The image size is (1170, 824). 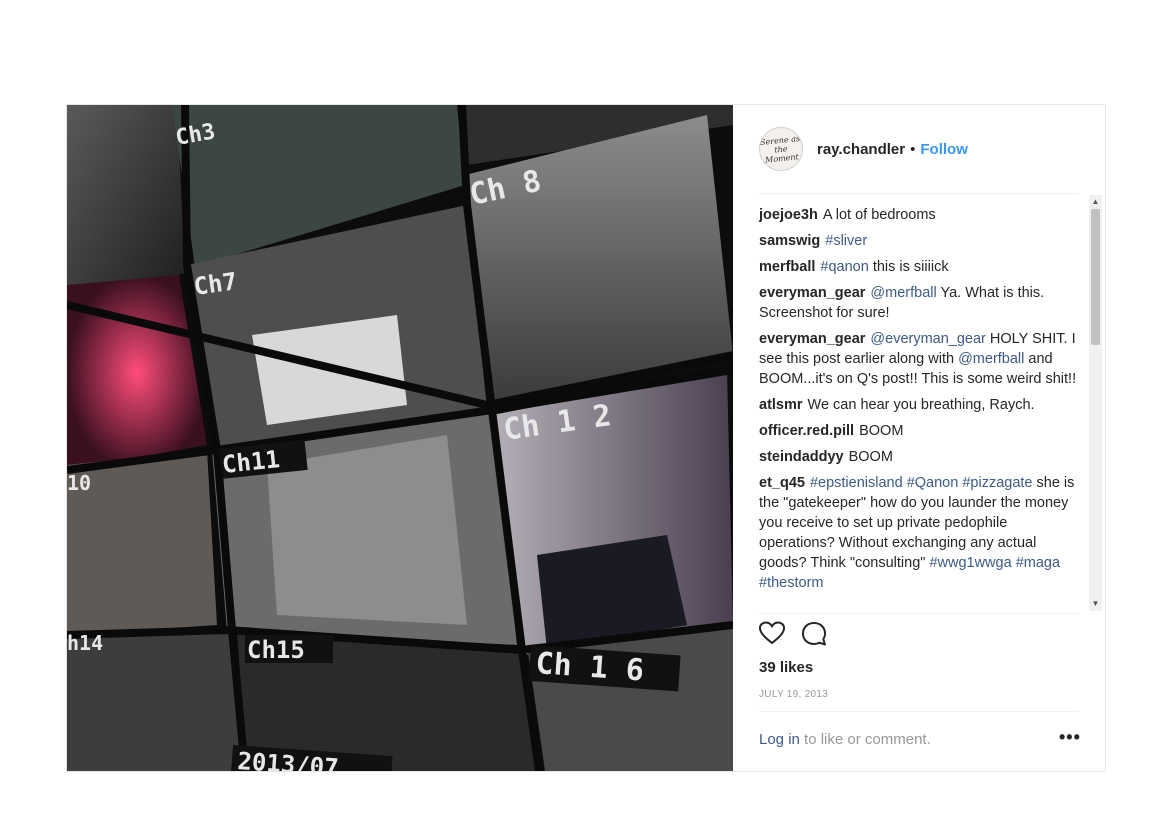 I want to click on avatar-text: Serene as the Moment, so click(x=780, y=149).